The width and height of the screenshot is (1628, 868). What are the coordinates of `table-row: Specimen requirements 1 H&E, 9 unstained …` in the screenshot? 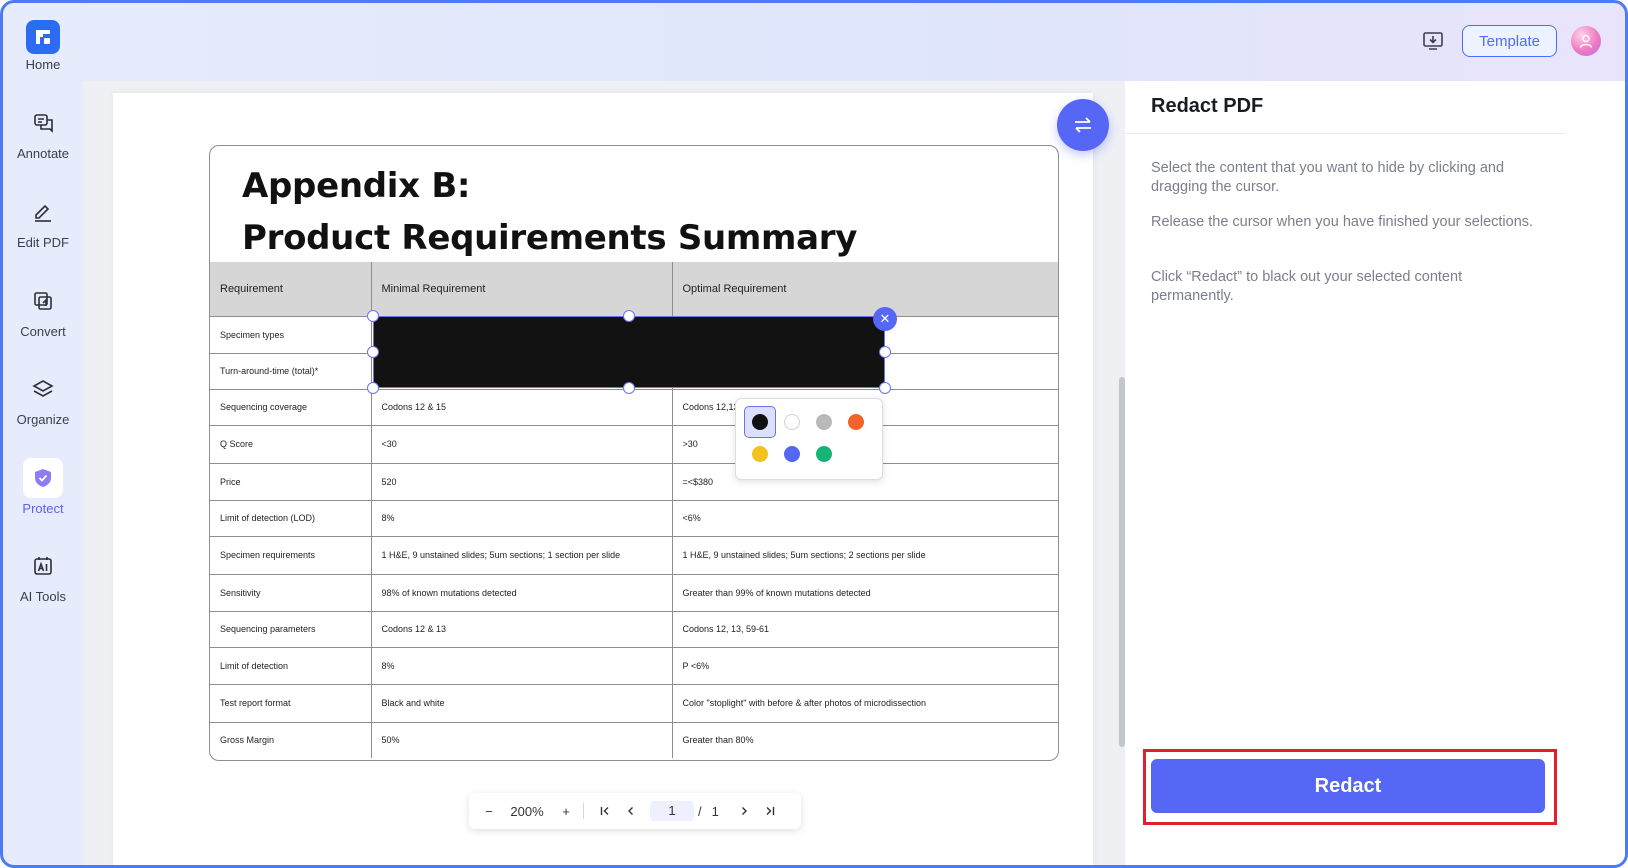 It's located at (634, 555).